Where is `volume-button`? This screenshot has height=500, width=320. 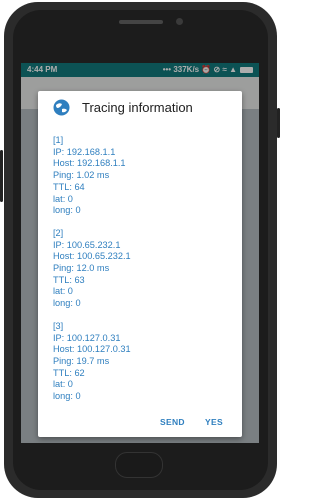 volume-button is located at coordinates (1, 176).